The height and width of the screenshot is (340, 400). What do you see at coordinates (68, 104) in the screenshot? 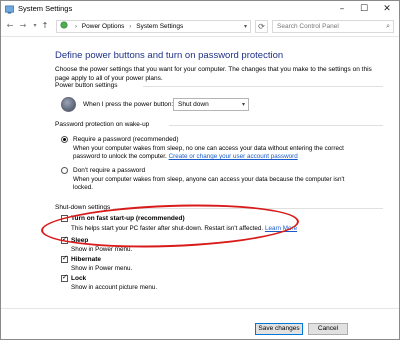
I see `power-button-icon` at bounding box center [68, 104].